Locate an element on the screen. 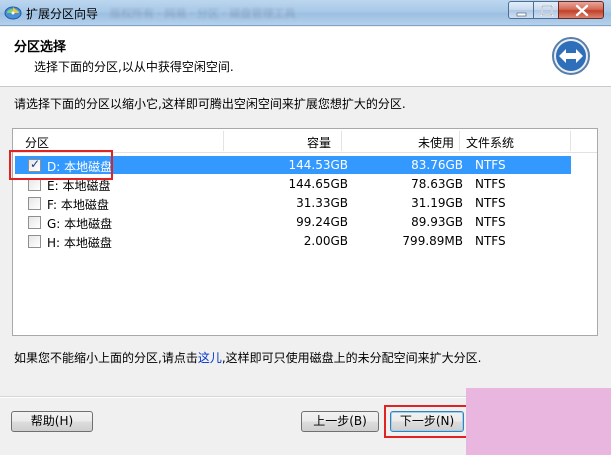 This screenshot has width=611, height=455. maximize-icon is located at coordinates (547, 10).